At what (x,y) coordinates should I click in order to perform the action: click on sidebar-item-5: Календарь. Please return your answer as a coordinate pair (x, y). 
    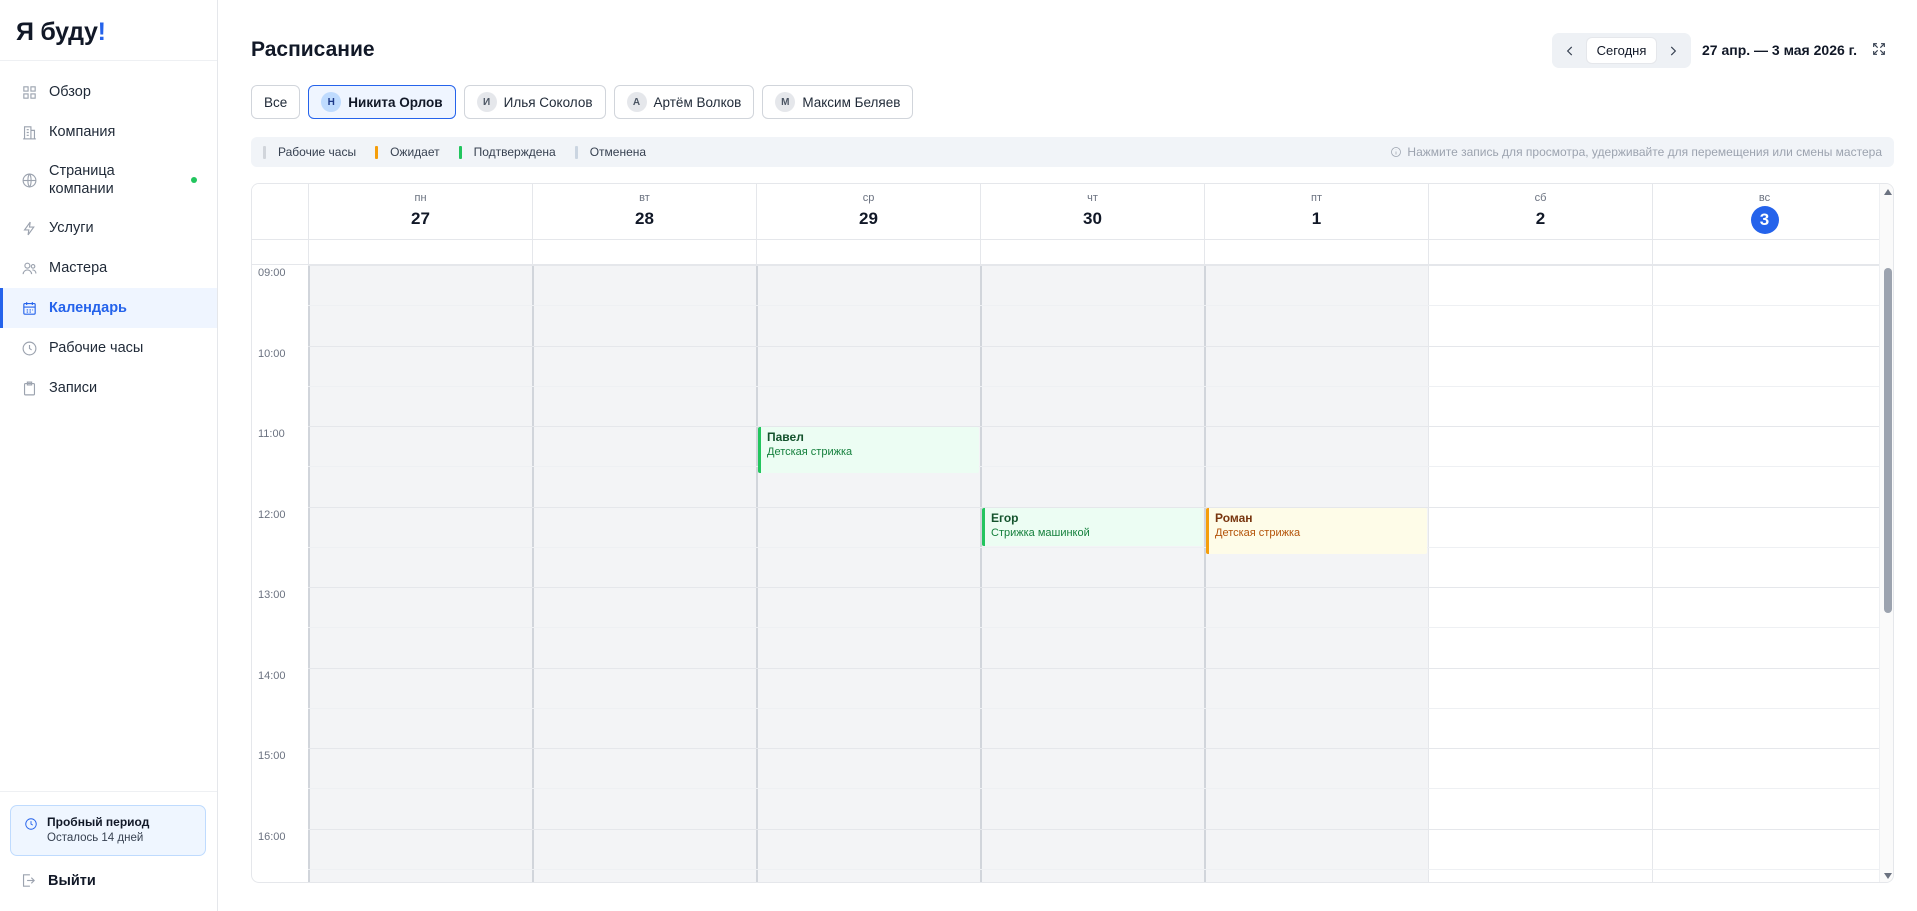
    Looking at the image, I should click on (108, 308).